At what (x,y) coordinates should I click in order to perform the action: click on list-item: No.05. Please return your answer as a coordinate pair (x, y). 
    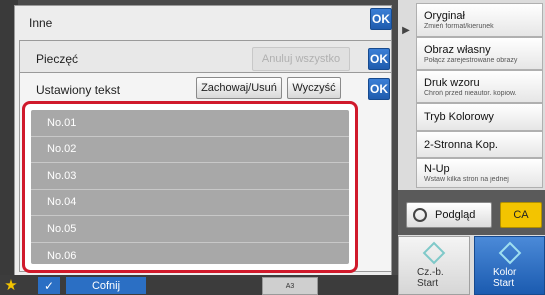
    Looking at the image, I should click on (190, 229).